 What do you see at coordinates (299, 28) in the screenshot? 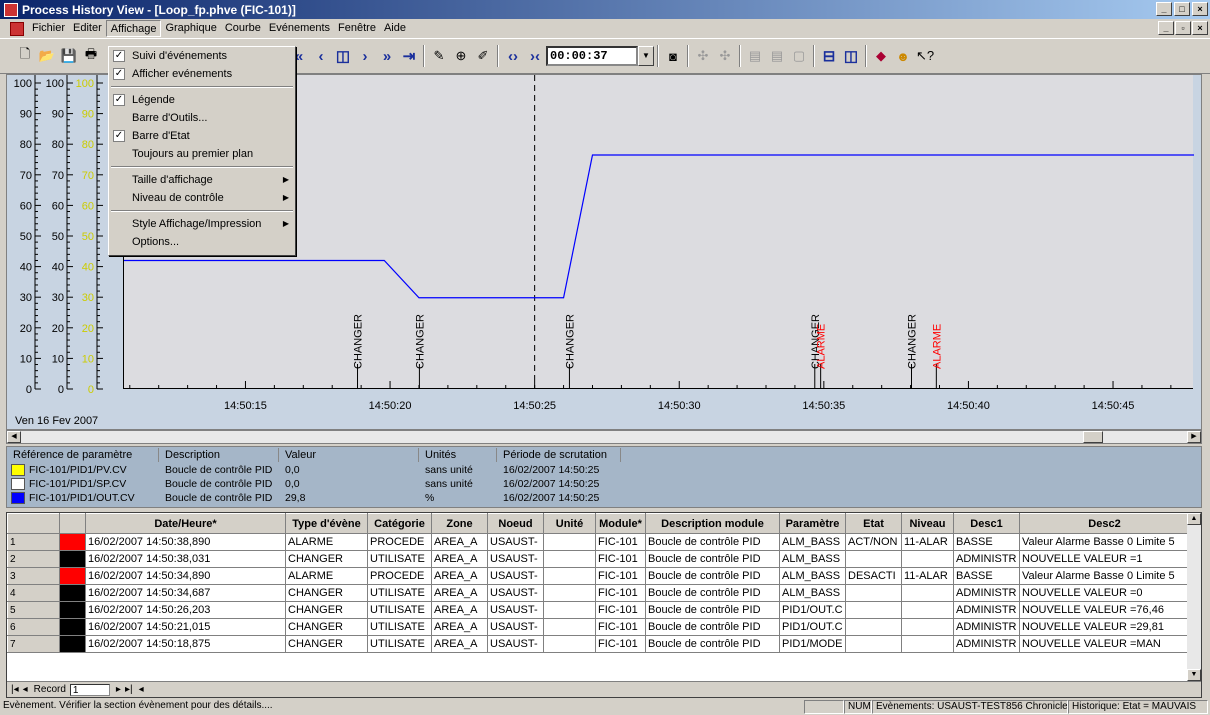
I see `menu-evenements: Evénements` at bounding box center [299, 28].